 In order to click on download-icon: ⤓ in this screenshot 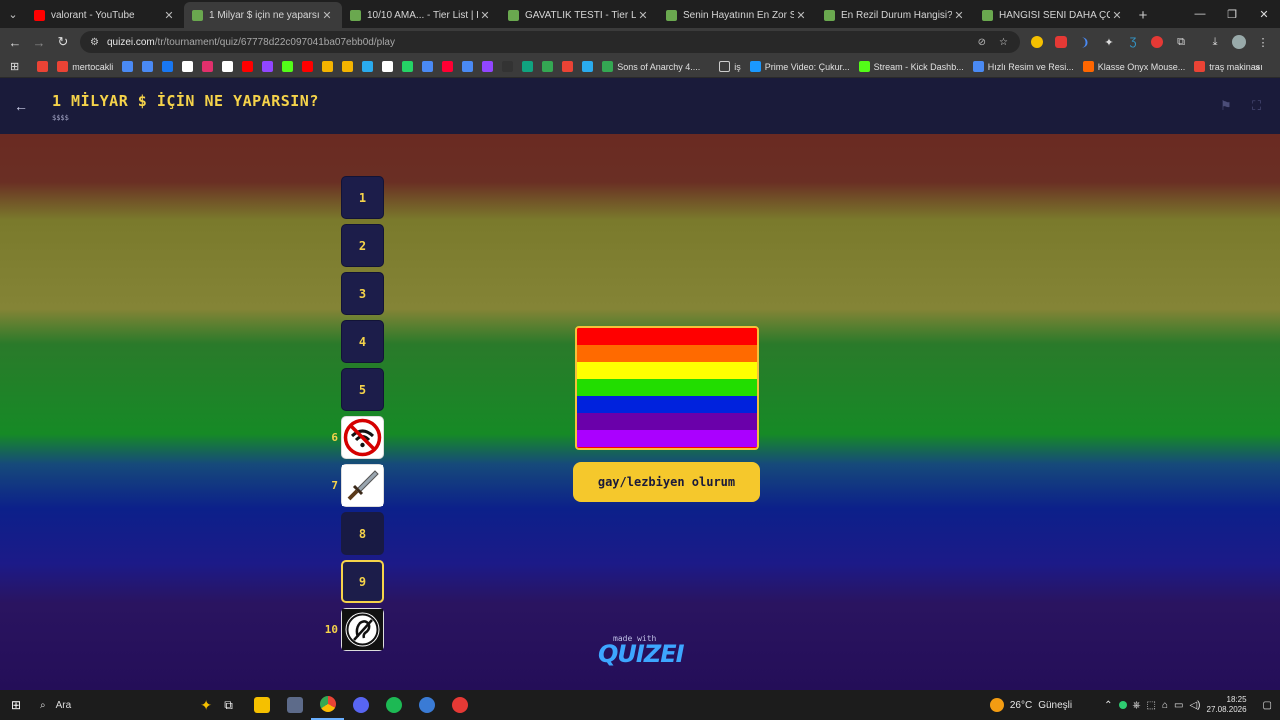, I will do `click(1215, 42)`.